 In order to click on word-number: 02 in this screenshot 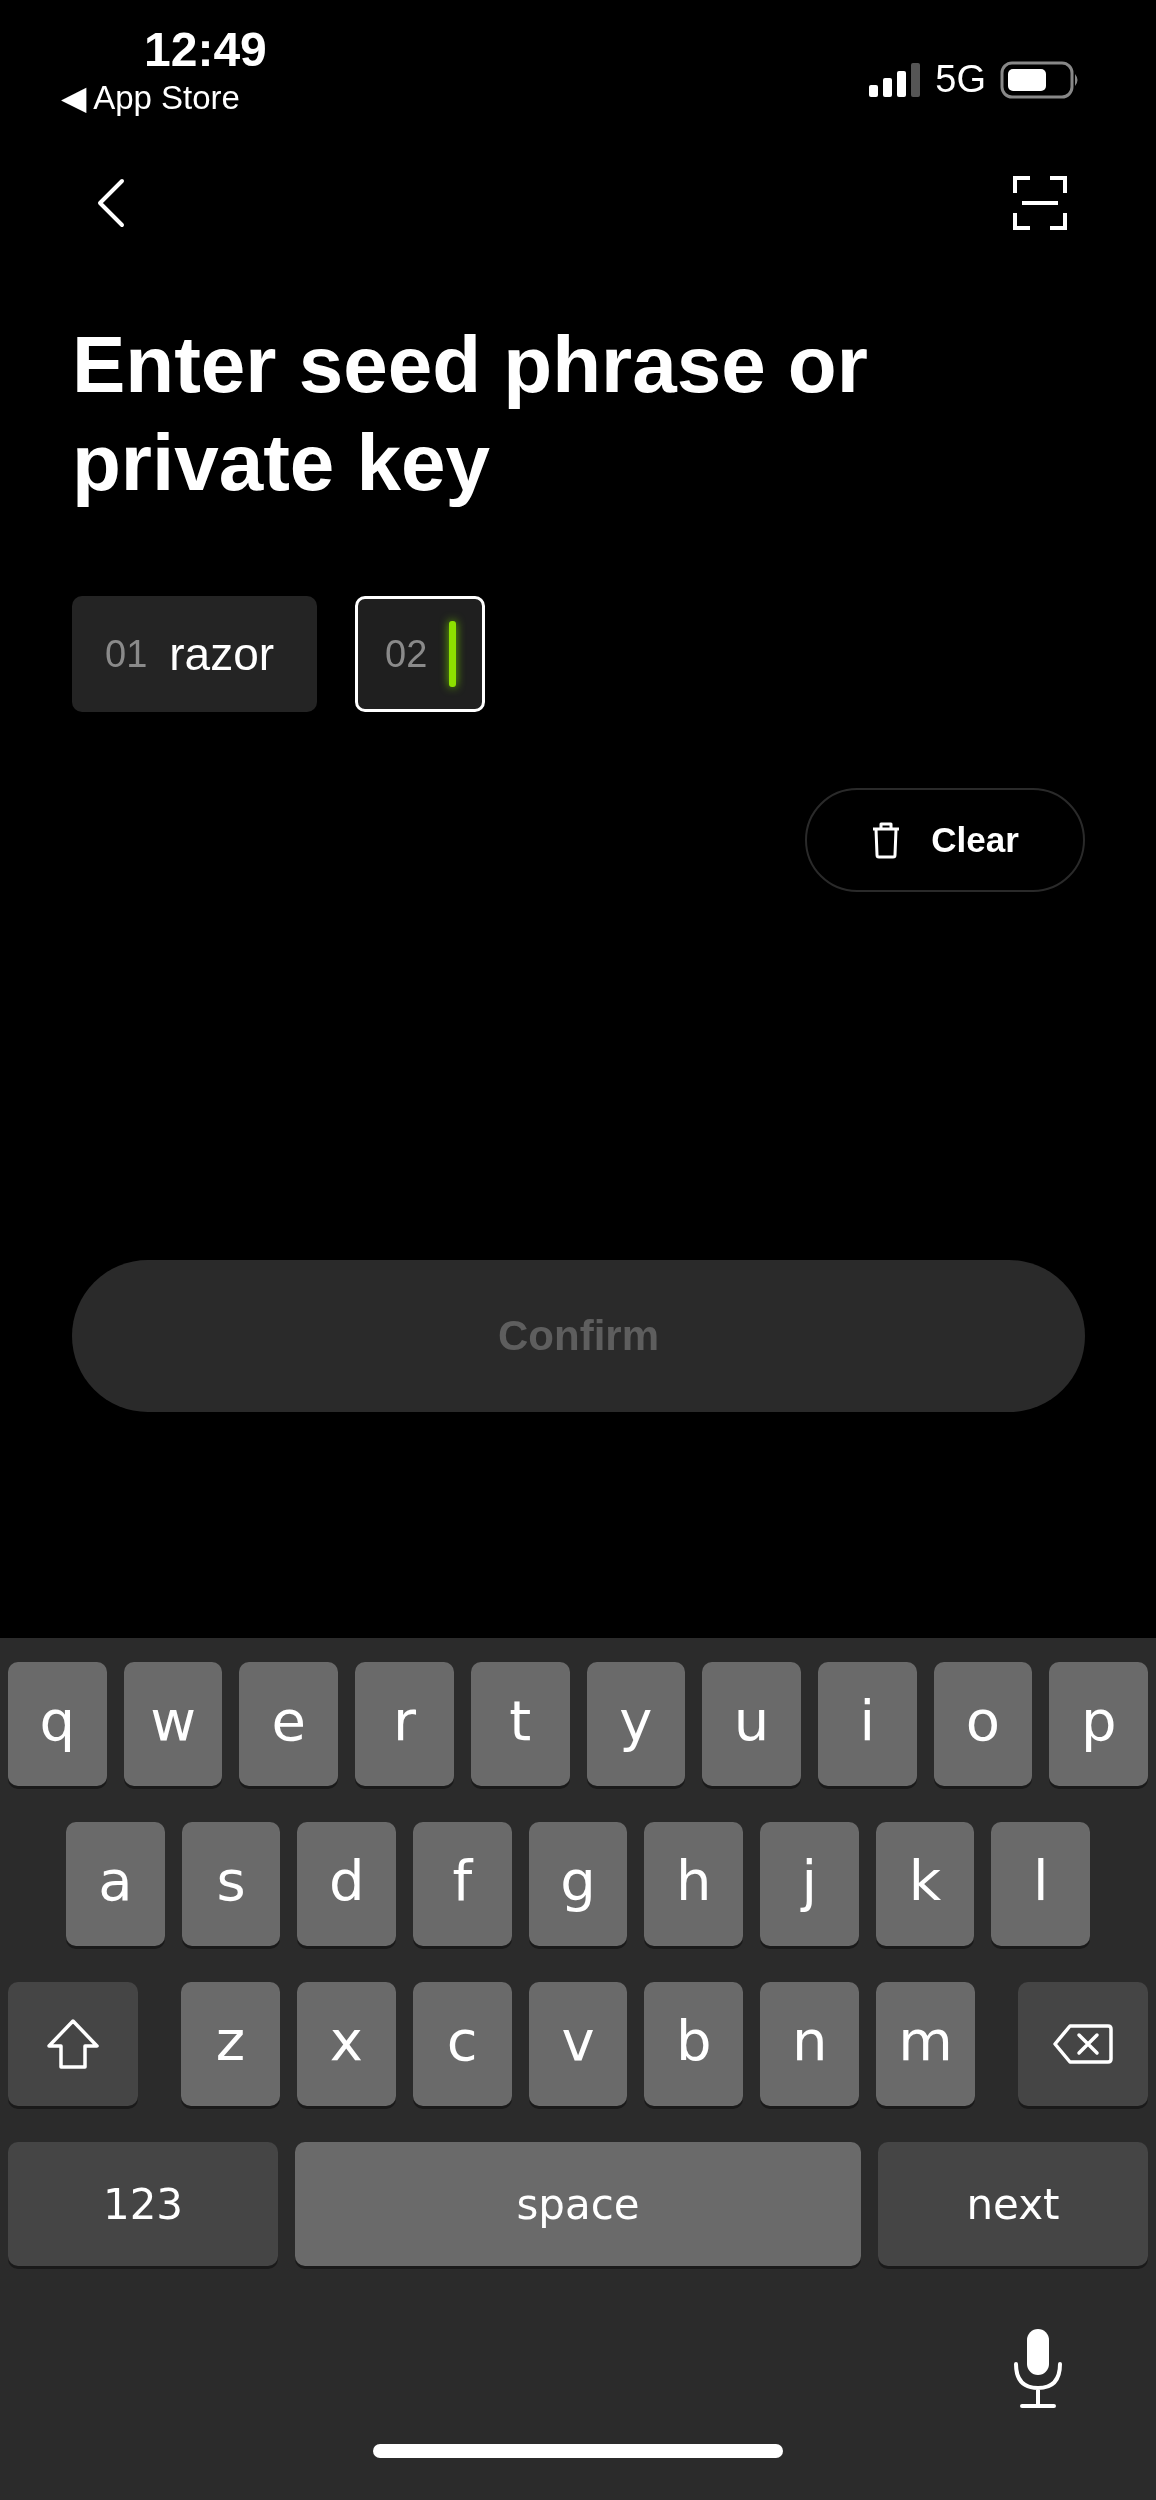, I will do `click(406, 654)`.